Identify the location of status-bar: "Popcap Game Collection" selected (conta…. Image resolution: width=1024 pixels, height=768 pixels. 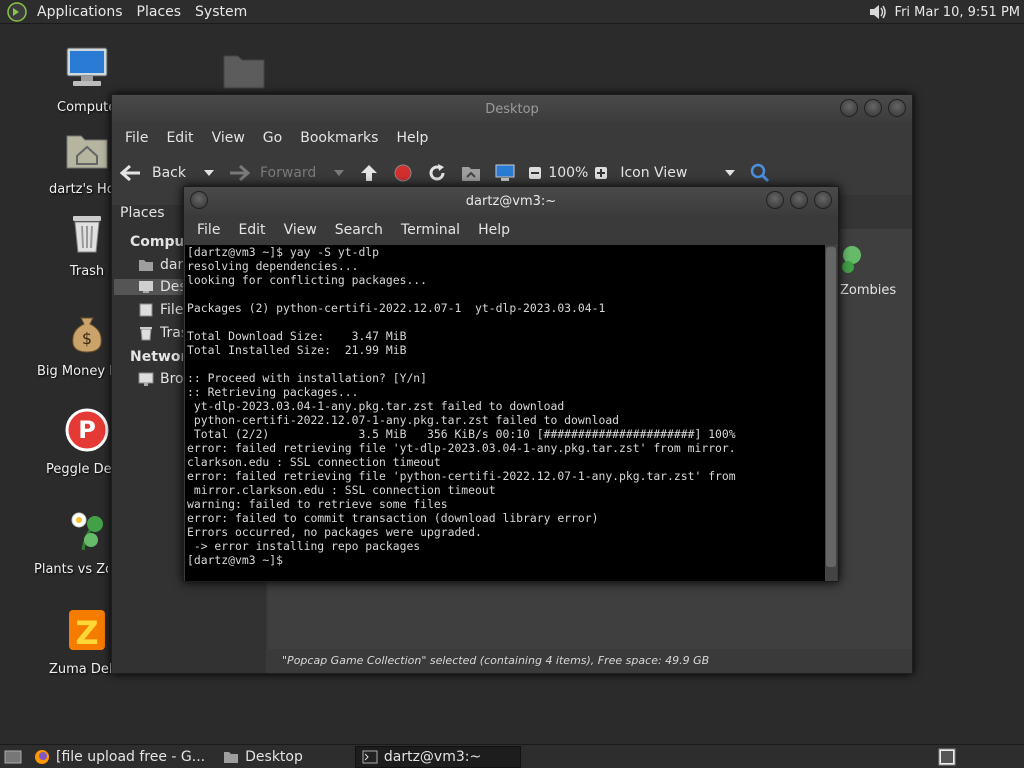
(590, 661).